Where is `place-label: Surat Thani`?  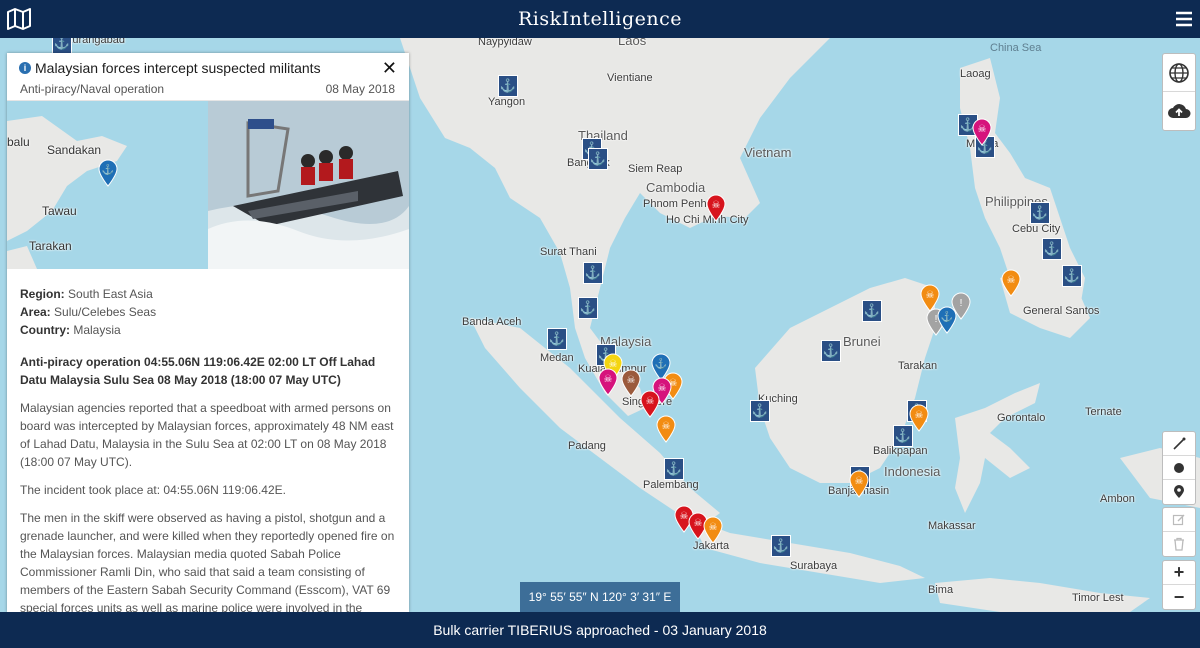 place-label: Surat Thani is located at coordinates (568, 252).